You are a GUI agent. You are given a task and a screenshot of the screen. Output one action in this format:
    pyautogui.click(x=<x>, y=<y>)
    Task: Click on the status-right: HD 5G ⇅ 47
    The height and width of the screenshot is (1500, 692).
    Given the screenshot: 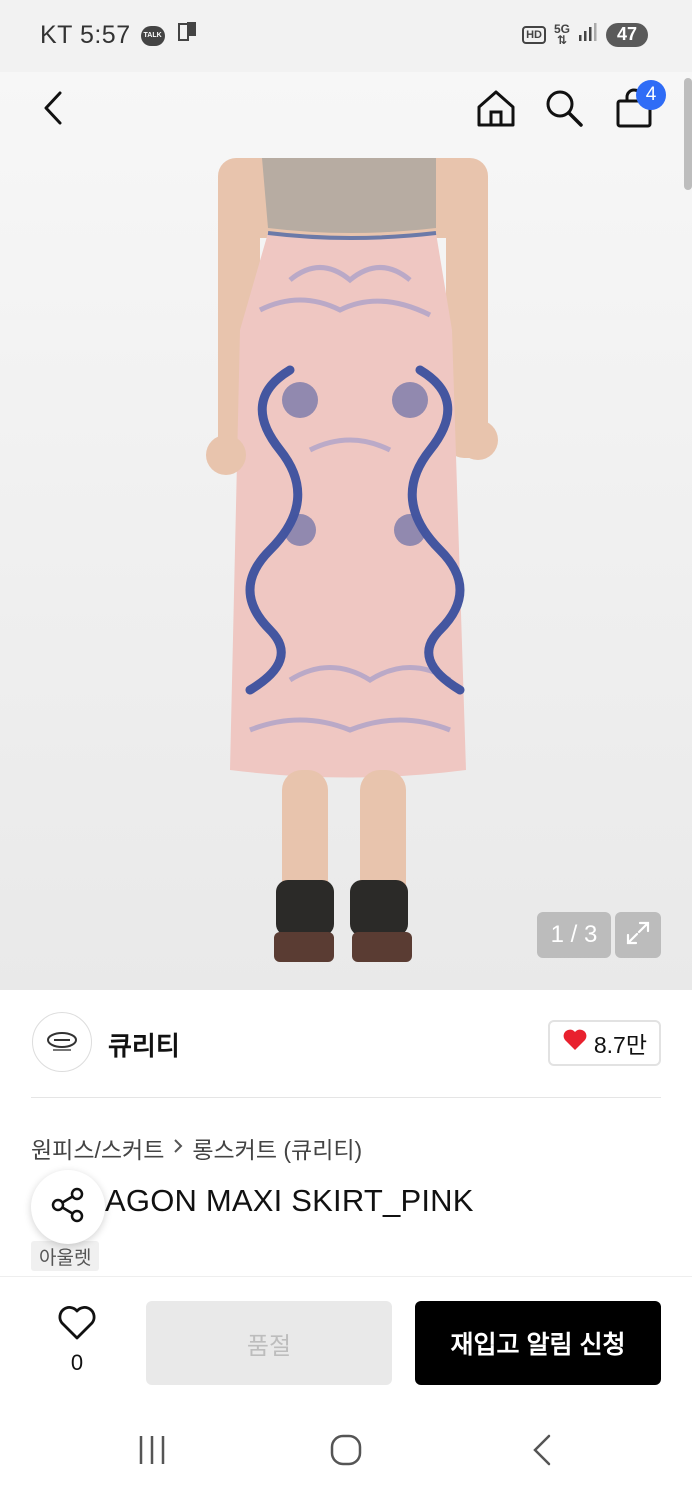 What is the action you would take?
    pyautogui.click(x=585, y=34)
    